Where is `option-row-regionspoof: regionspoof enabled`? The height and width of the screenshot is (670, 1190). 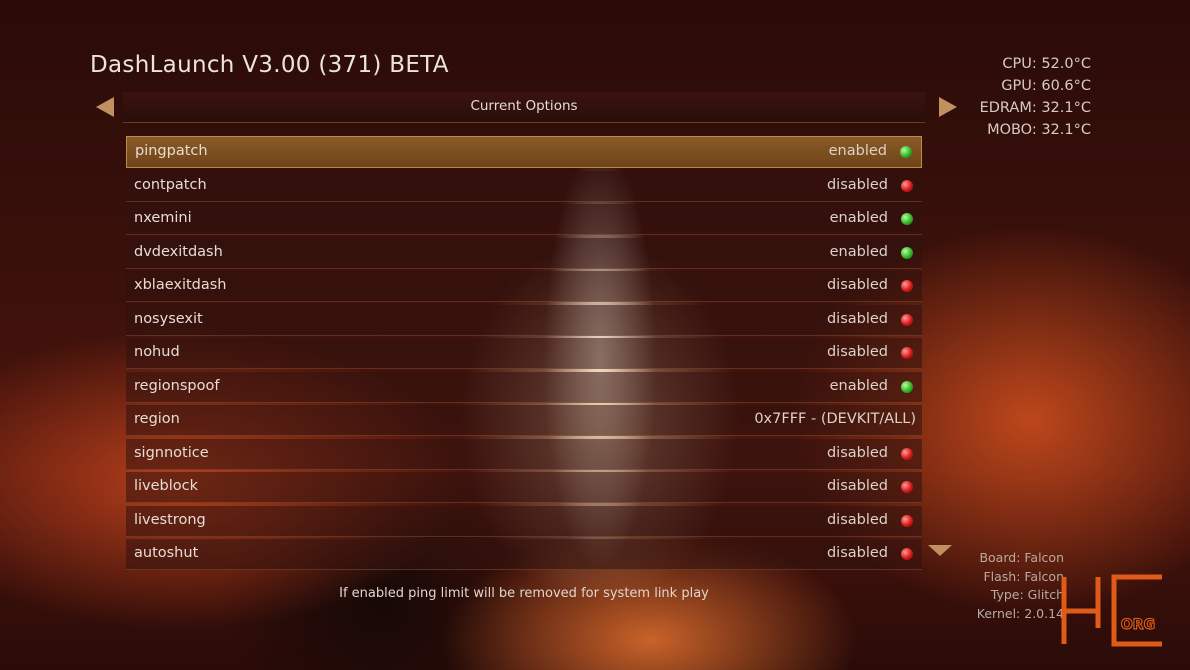 option-row-regionspoof: regionspoof enabled is located at coordinates (524, 387).